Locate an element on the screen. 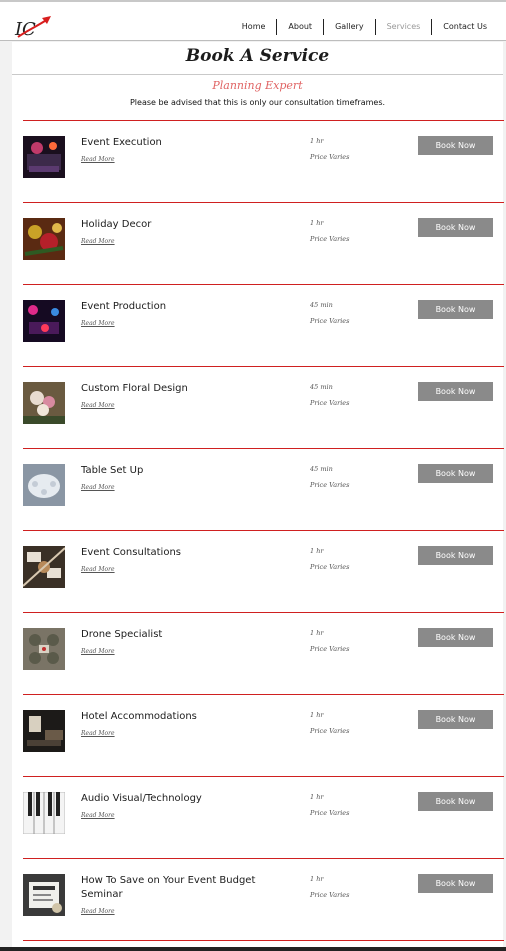 Image resolution: width=506 pixels, height=951 pixels. nav-contact-us: Contact Us is located at coordinates (464, 27).